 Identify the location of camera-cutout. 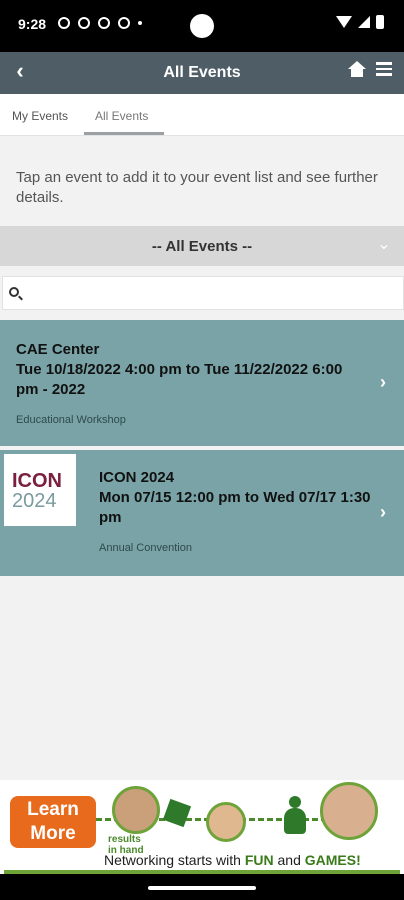
(202, 26).